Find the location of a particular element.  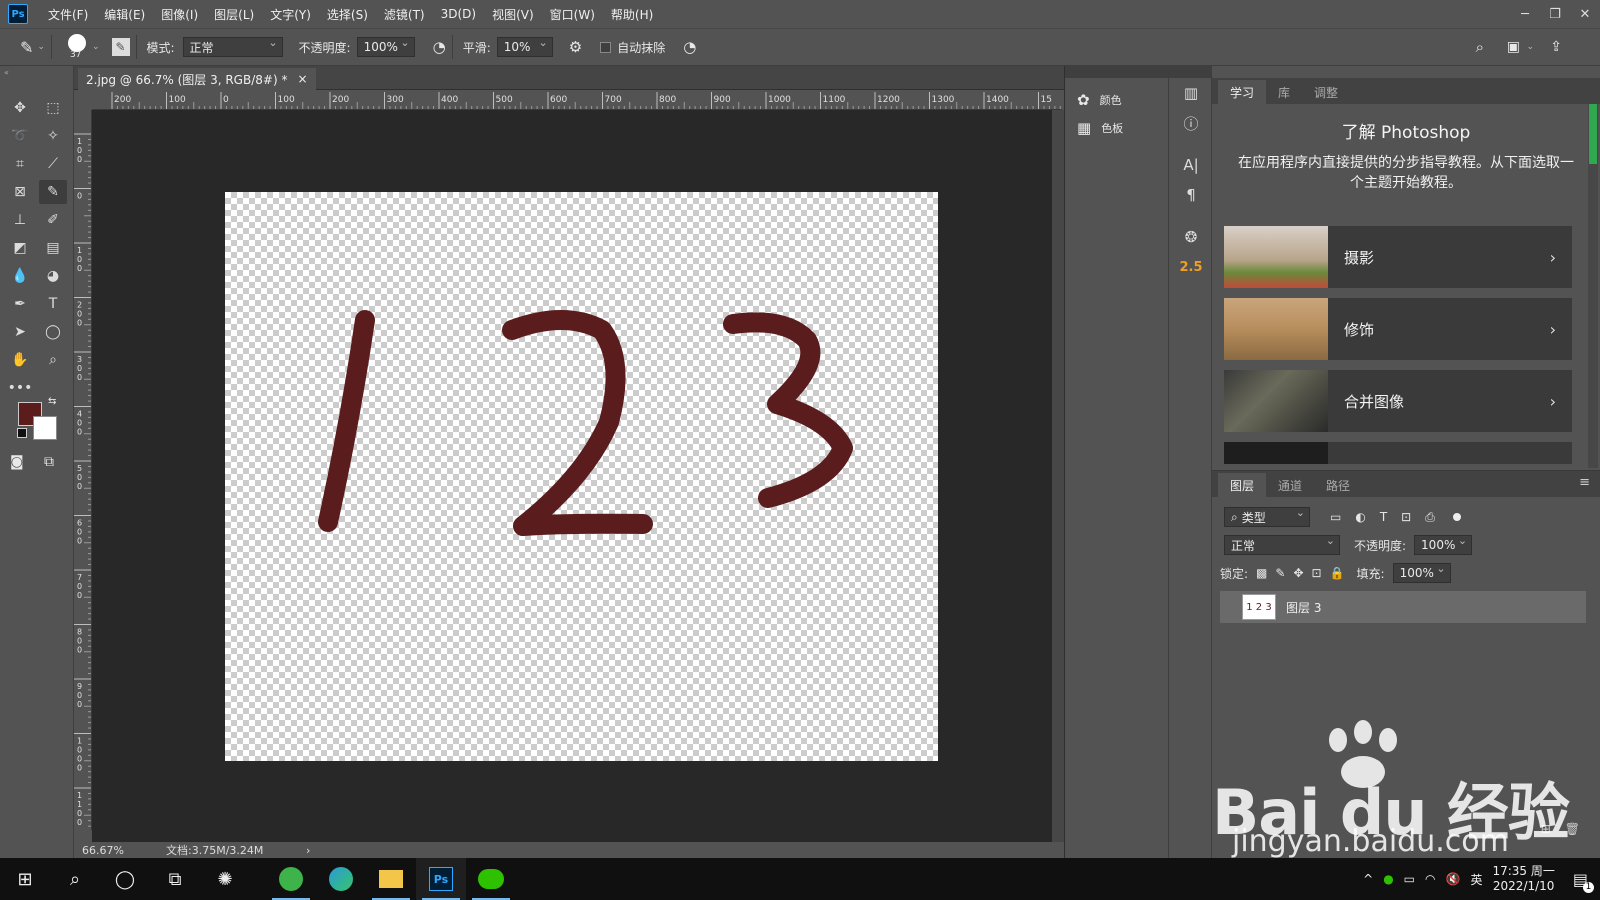

volume-mute-icon: 🔇 is located at coordinates (1453, 879).